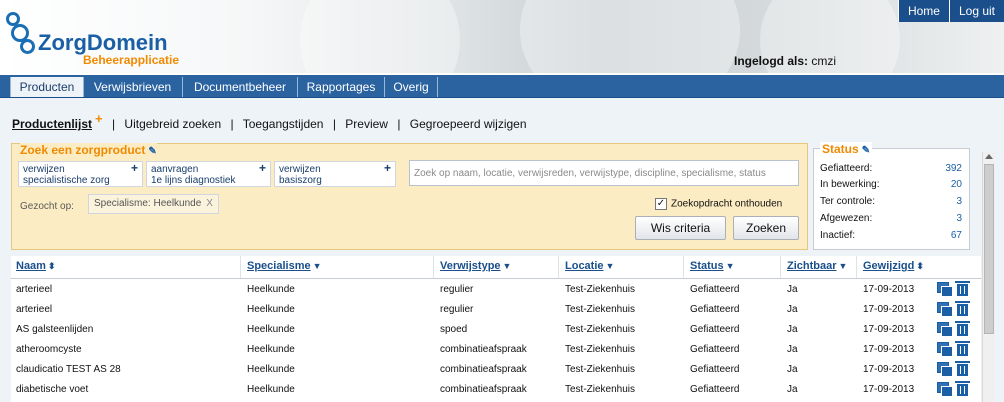 This screenshot has width=1004, height=402. I want to click on scrollbar-thumb, so click(989, 249).